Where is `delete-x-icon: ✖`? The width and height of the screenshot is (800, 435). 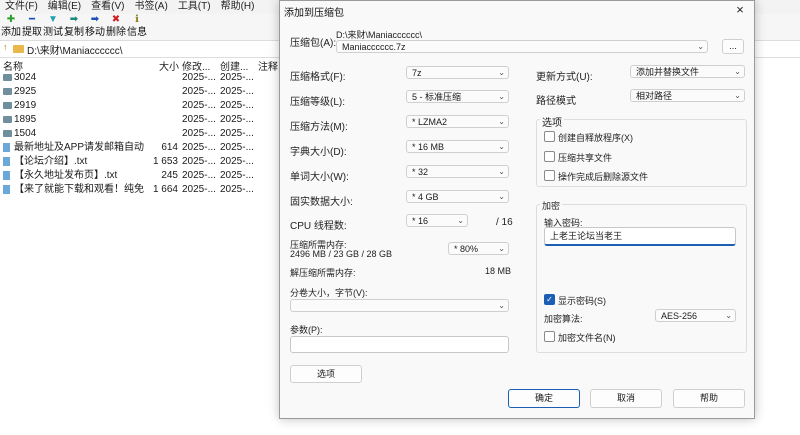
delete-x-icon: ✖ is located at coordinates (116, 19).